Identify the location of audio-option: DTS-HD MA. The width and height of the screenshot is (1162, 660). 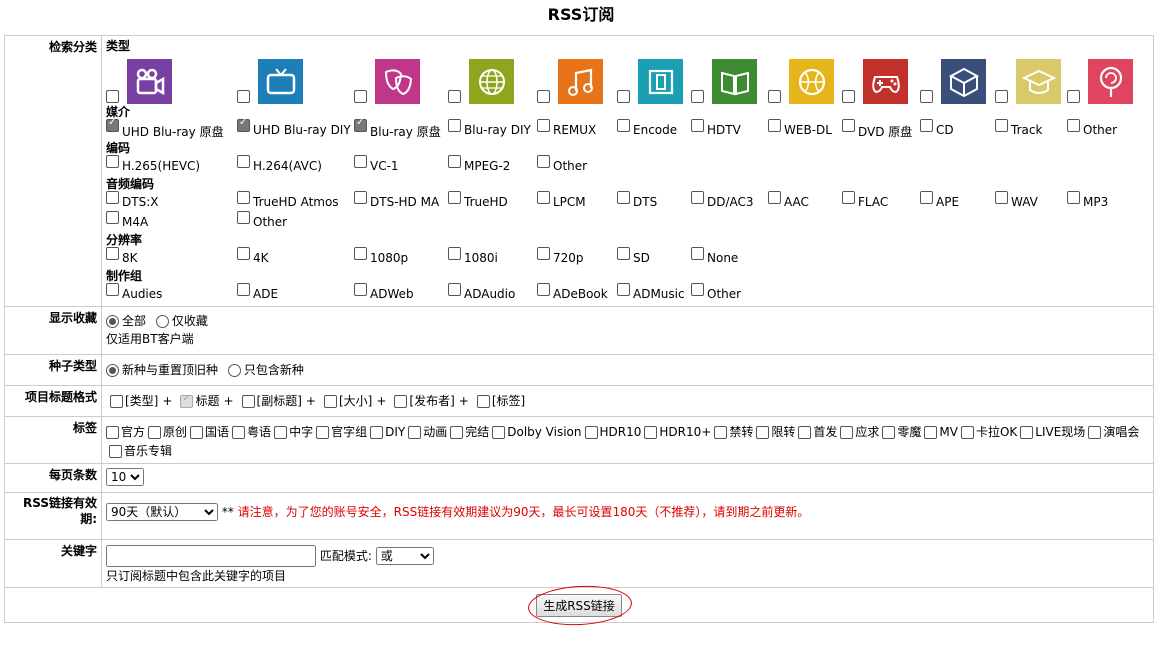
(401, 201).